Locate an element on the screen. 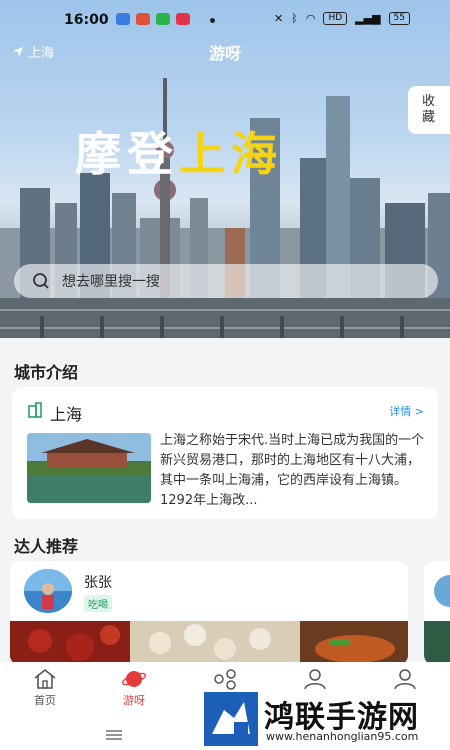 Image resolution: width=450 pixels, height=750 pixels. city-intro-title: 城市介绍 is located at coordinates (46, 372).